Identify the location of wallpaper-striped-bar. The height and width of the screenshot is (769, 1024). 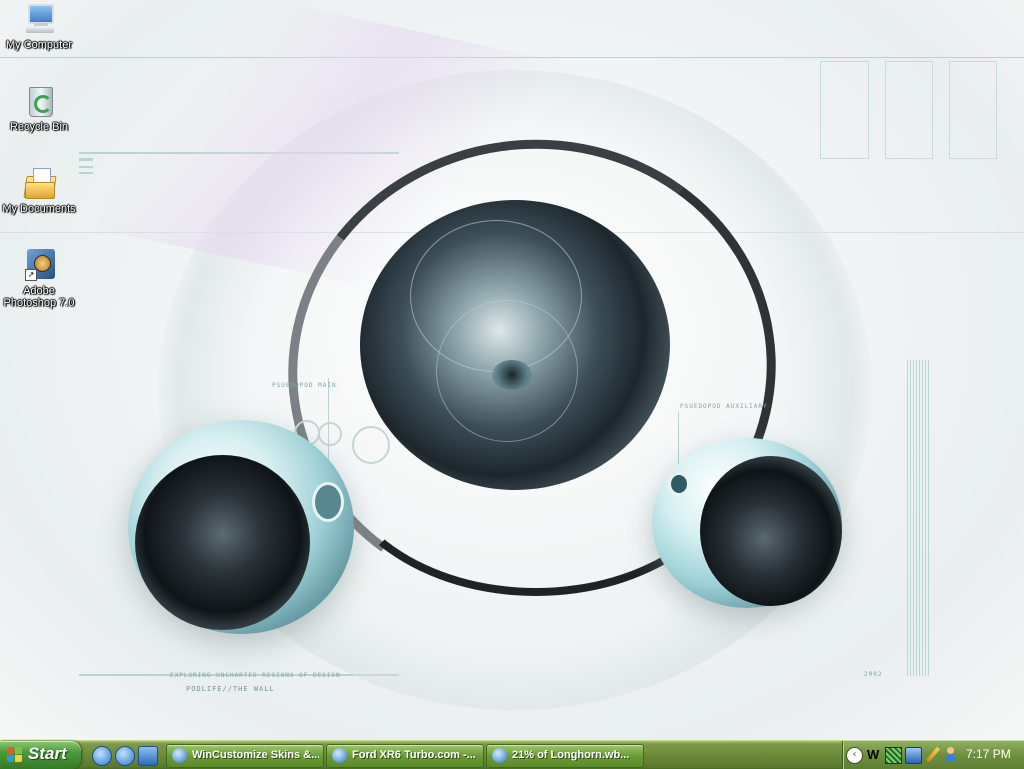
(919, 518).